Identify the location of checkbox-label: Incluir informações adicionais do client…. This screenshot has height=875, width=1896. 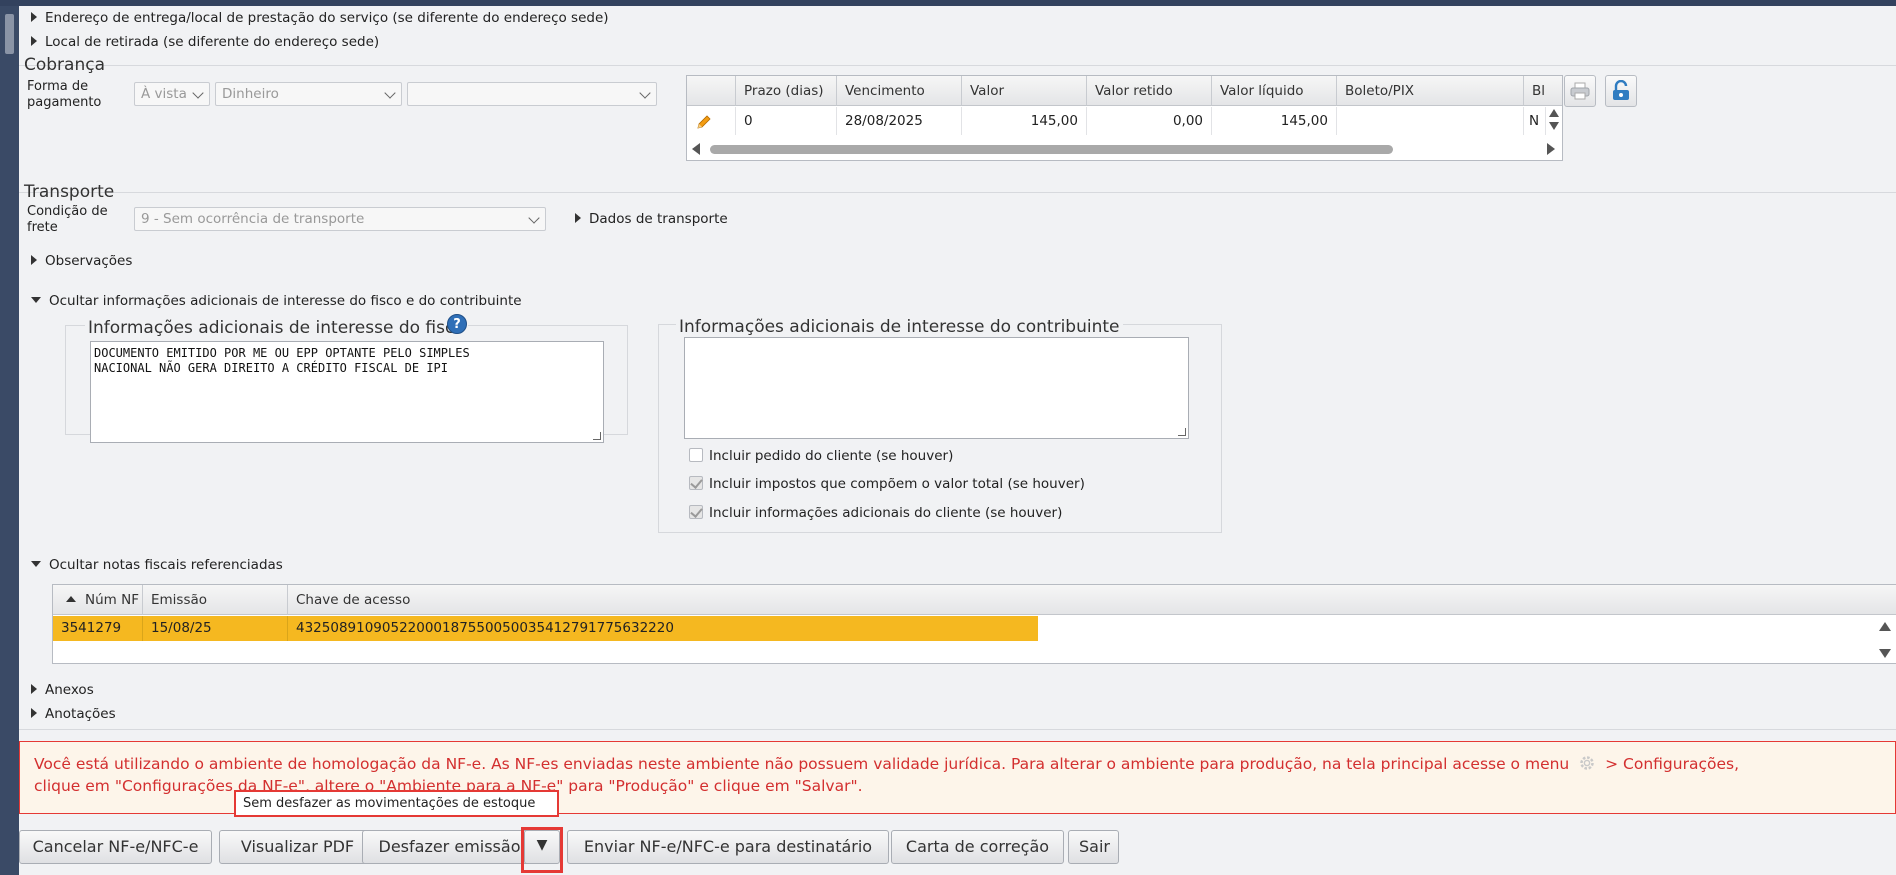
(886, 513).